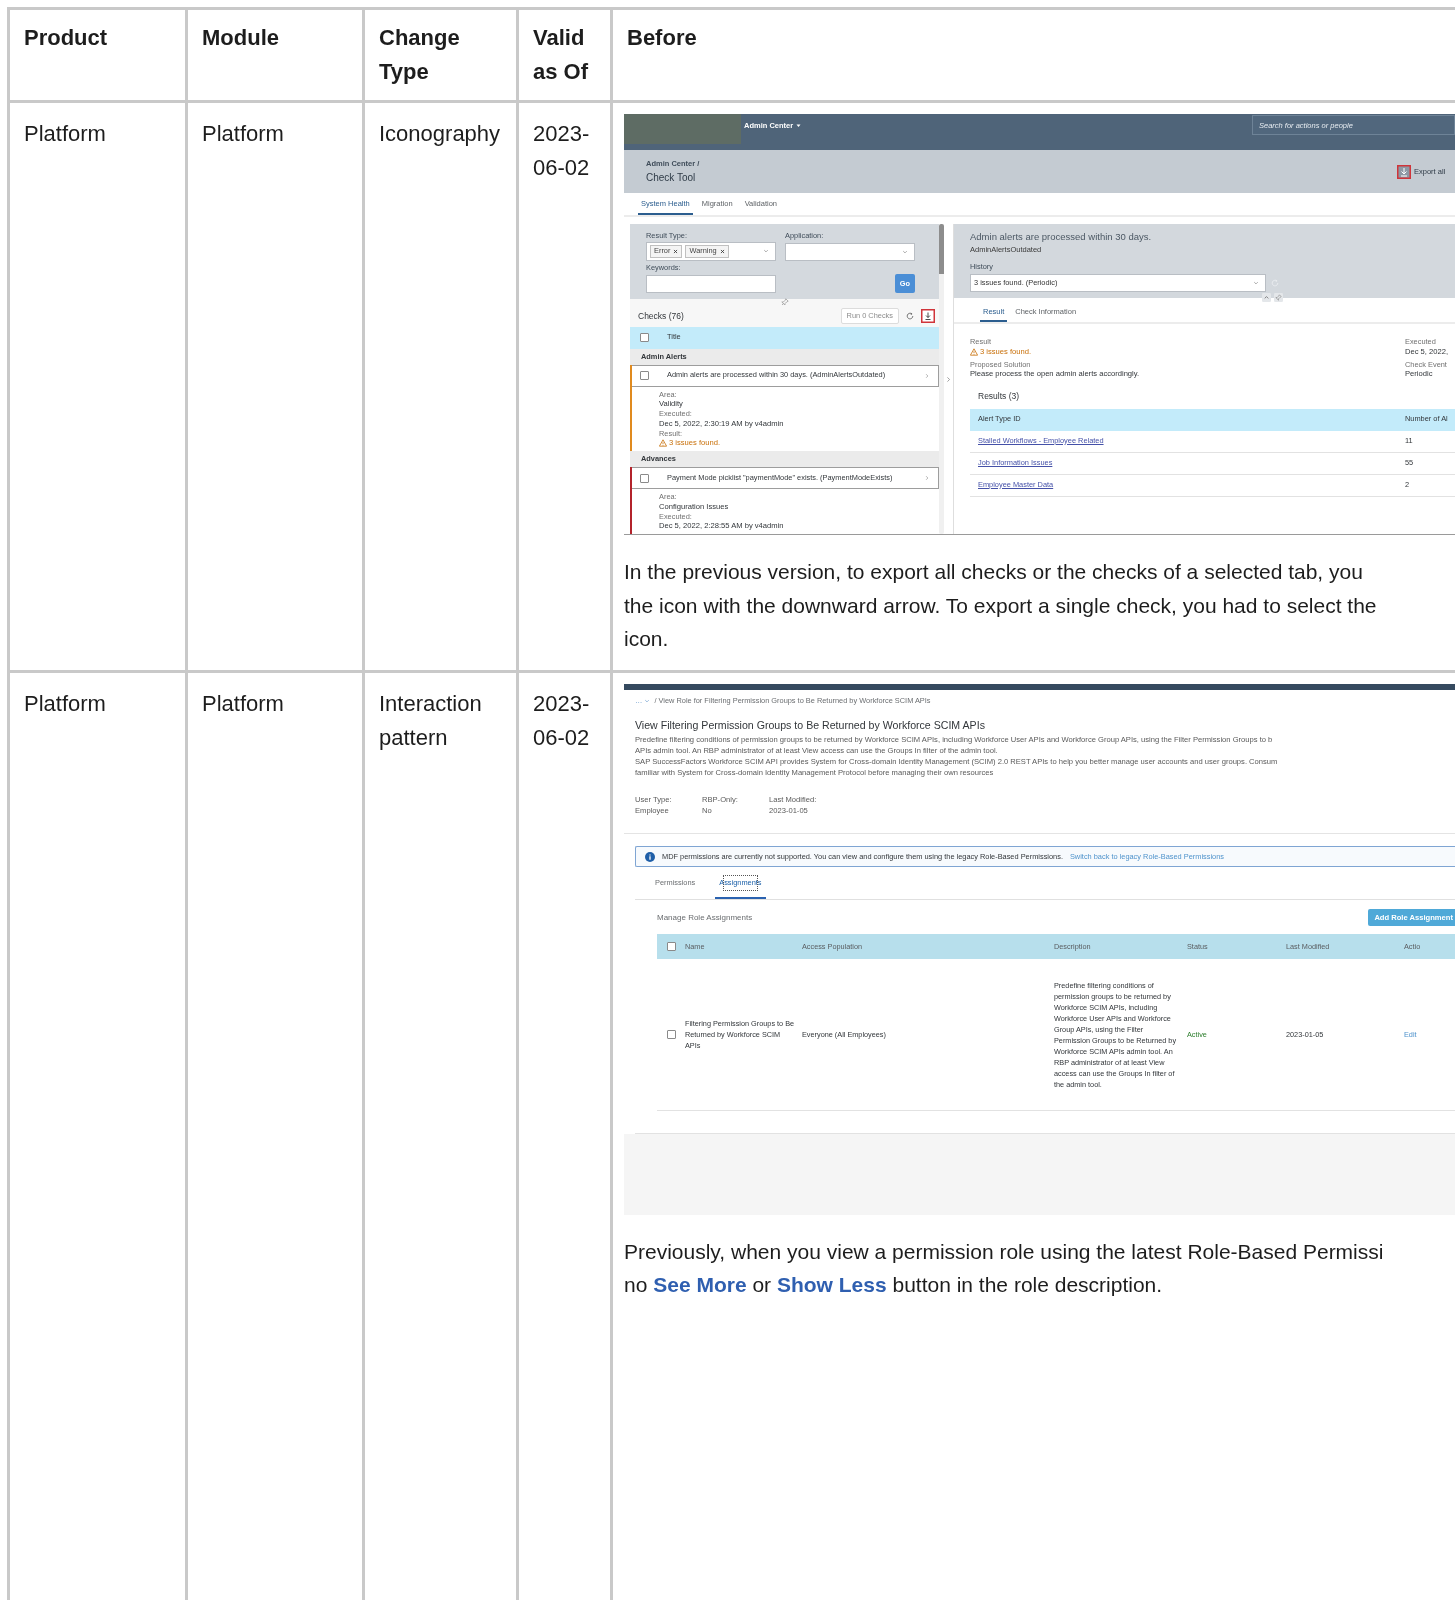 This screenshot has height=1600, width=1455. What do you see at coordinates (671, 178) in the screenshot?
I see `page-title: Check Tool` at bounding box center [671, 178].